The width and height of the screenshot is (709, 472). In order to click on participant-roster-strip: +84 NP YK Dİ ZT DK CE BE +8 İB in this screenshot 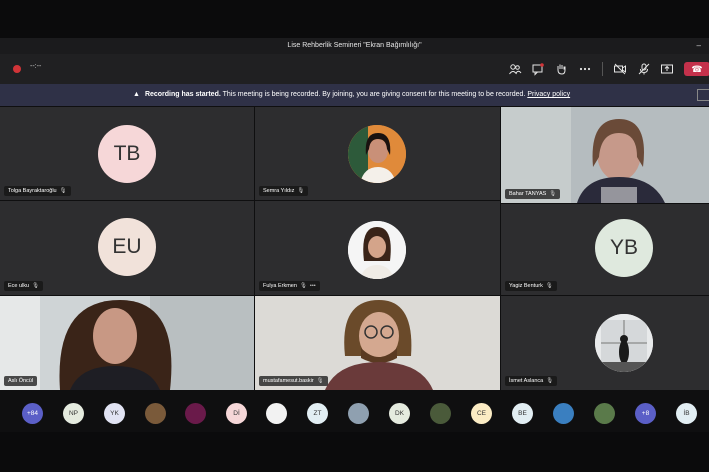, I will do `click(354, 413)`.